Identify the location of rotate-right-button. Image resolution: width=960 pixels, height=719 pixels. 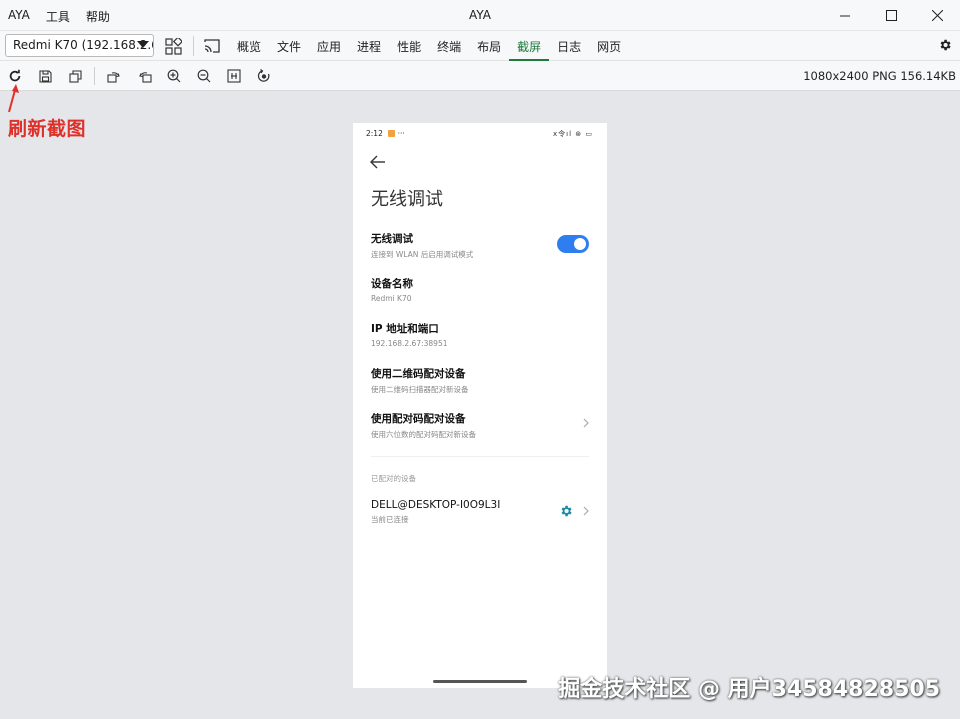
(145, 76).